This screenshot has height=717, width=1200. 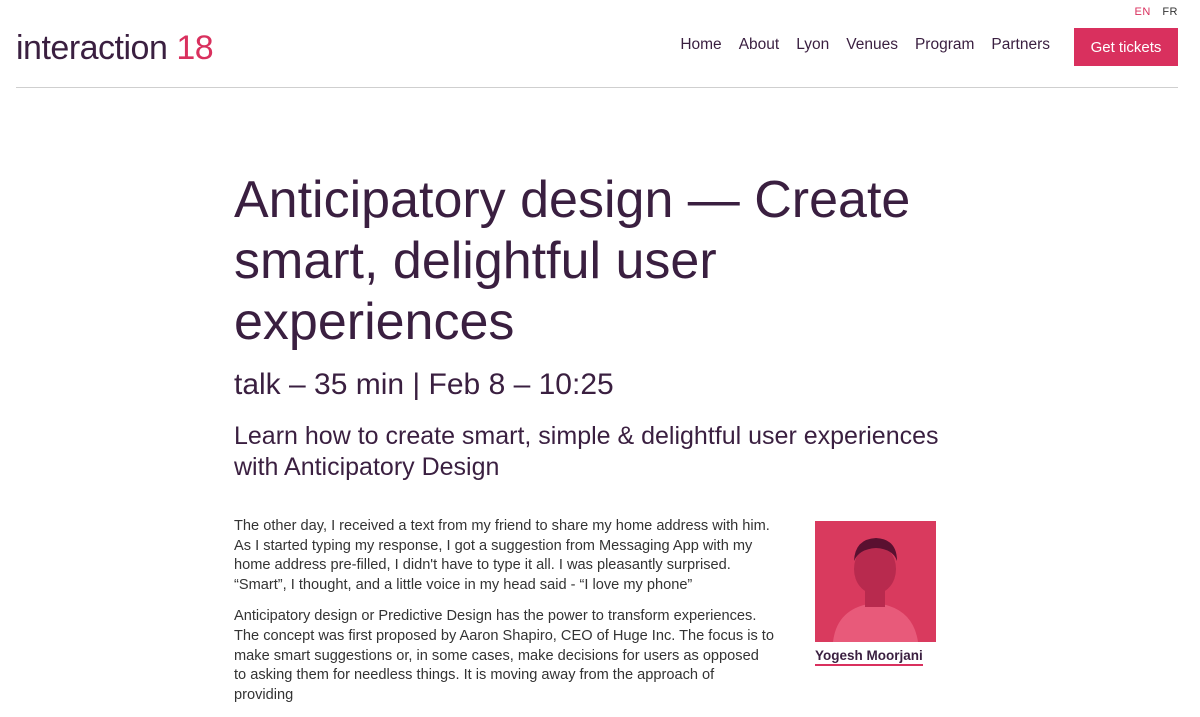 What do you see at coordinates (1020, 45) in the screenshot?
I see `nav-partners: Partners` at bounding box center [1020, 45].